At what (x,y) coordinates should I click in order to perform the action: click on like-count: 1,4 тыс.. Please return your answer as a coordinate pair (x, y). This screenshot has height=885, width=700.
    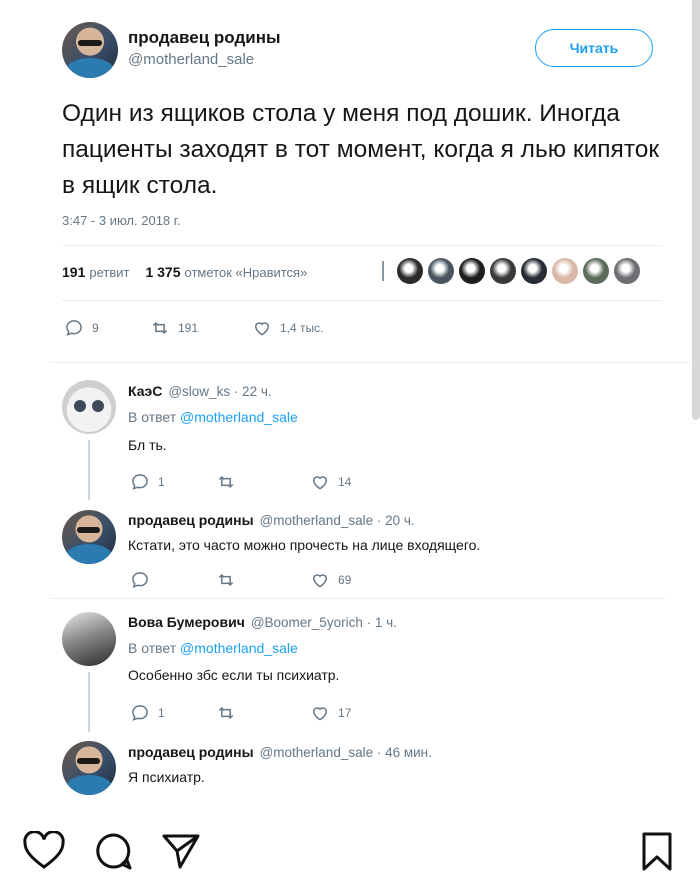
    Looking at the image, I should click on (302, 328).